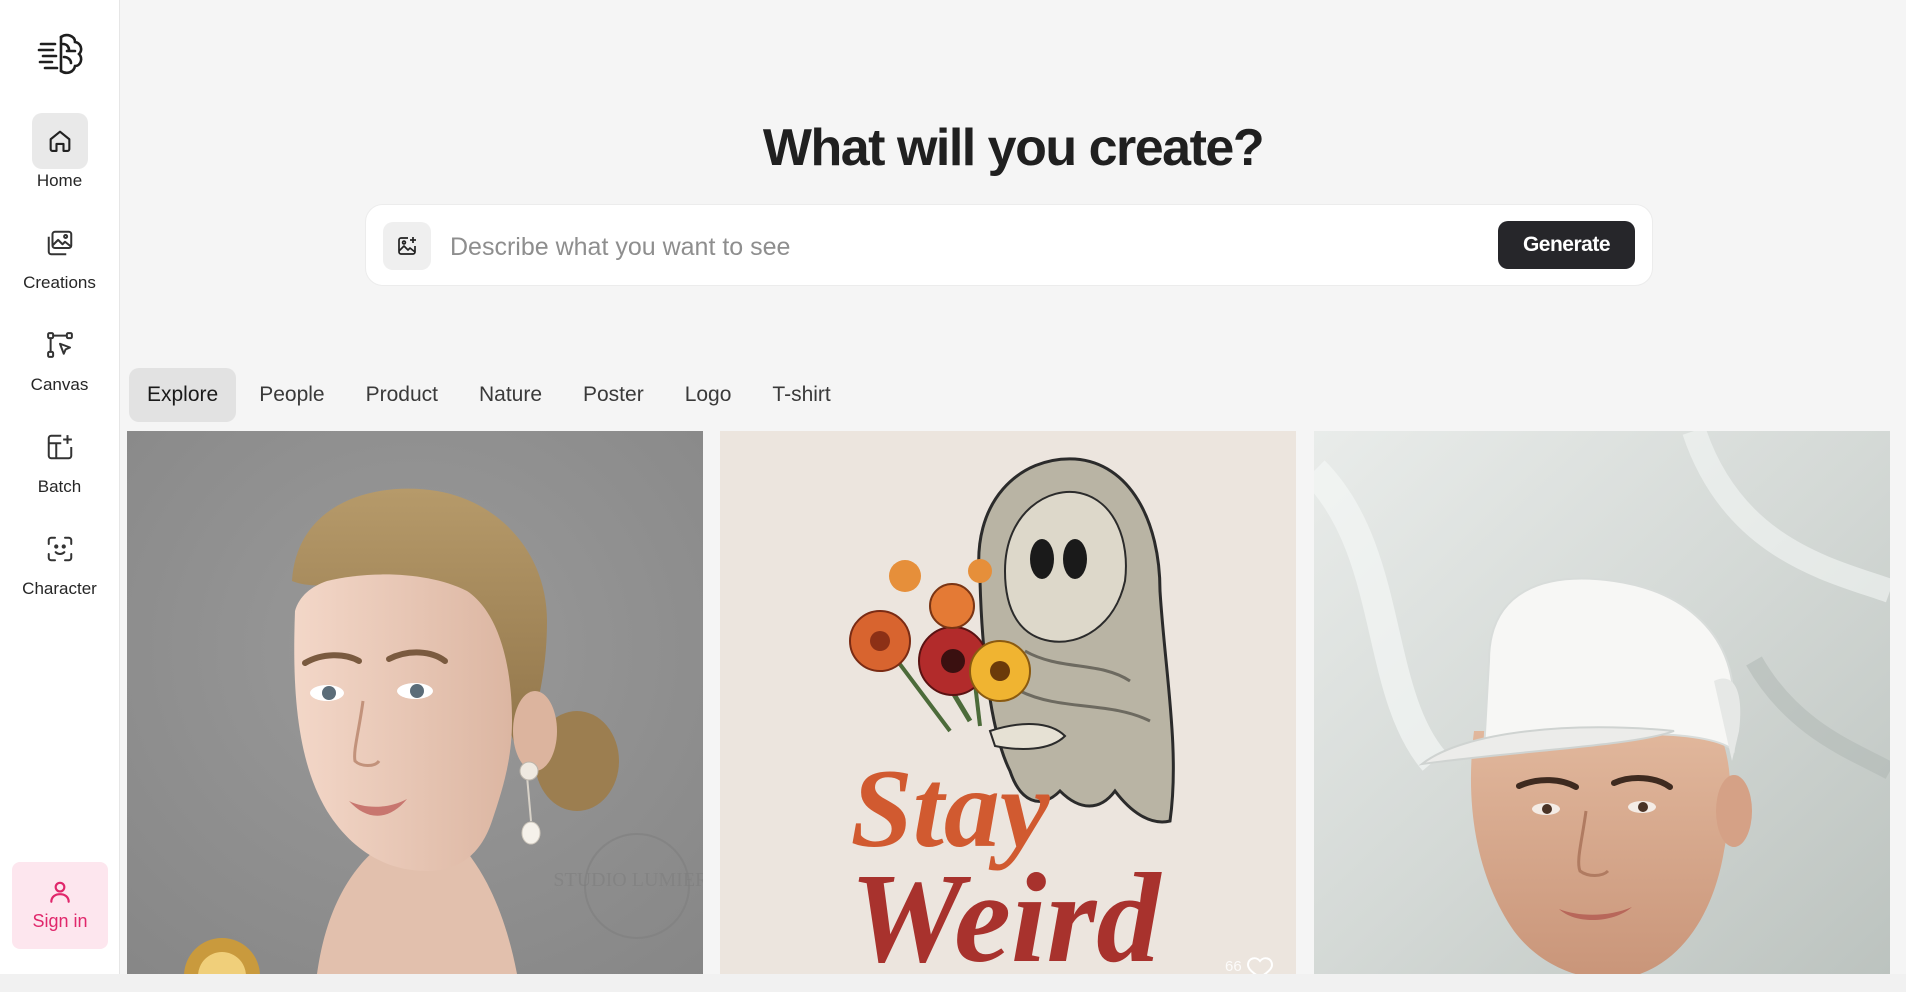 The height and width of the screenshot is (992, 1906). Describe the element at coordinates (1006, 910) in the screenshot. I see `design-text-line2: Weird` at that location.